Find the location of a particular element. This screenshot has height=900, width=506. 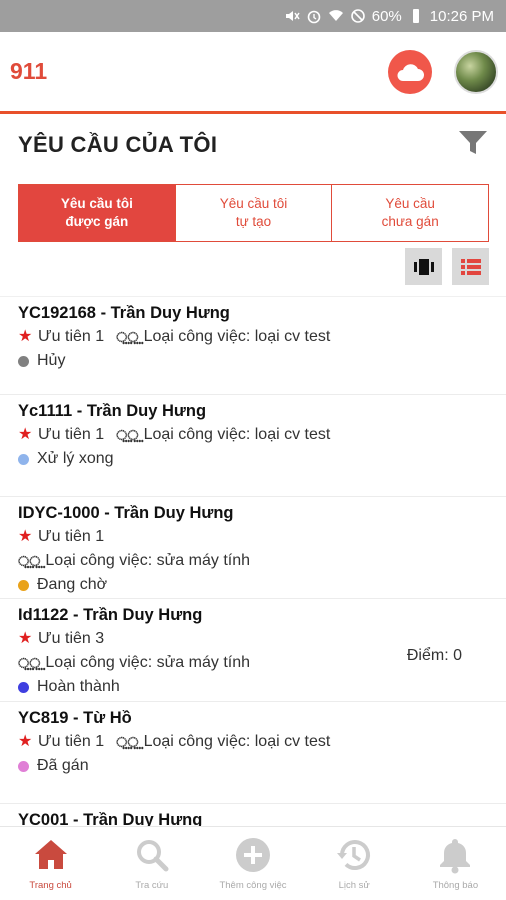

nav-label: Trang chủ is located at coordinates (50, 885).